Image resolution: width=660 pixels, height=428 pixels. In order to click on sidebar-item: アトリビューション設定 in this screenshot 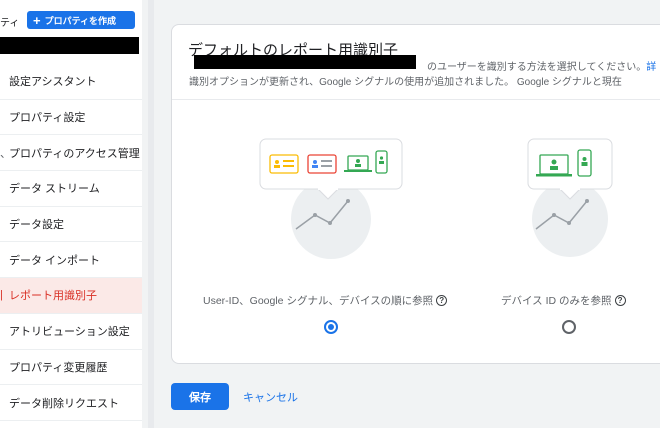, I will do `click(71, 332)`.